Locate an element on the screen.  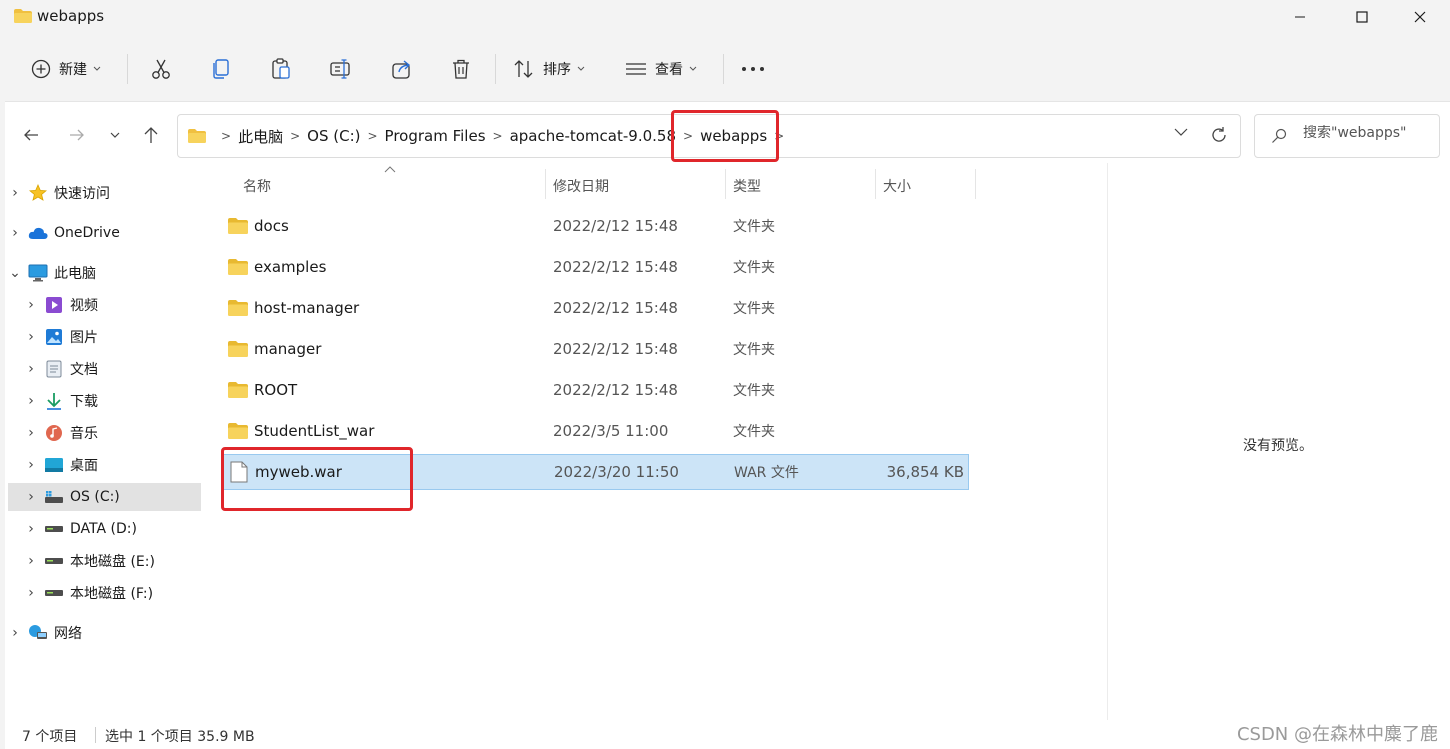
sidebar-item-documents: › 文档 is located at coordinates (104, 369).